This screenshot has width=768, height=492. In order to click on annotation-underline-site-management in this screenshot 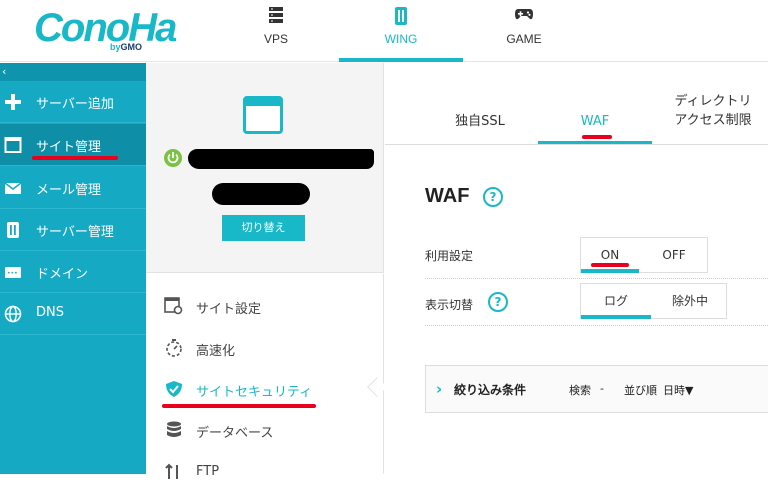, I will do `click(75, 158)`.